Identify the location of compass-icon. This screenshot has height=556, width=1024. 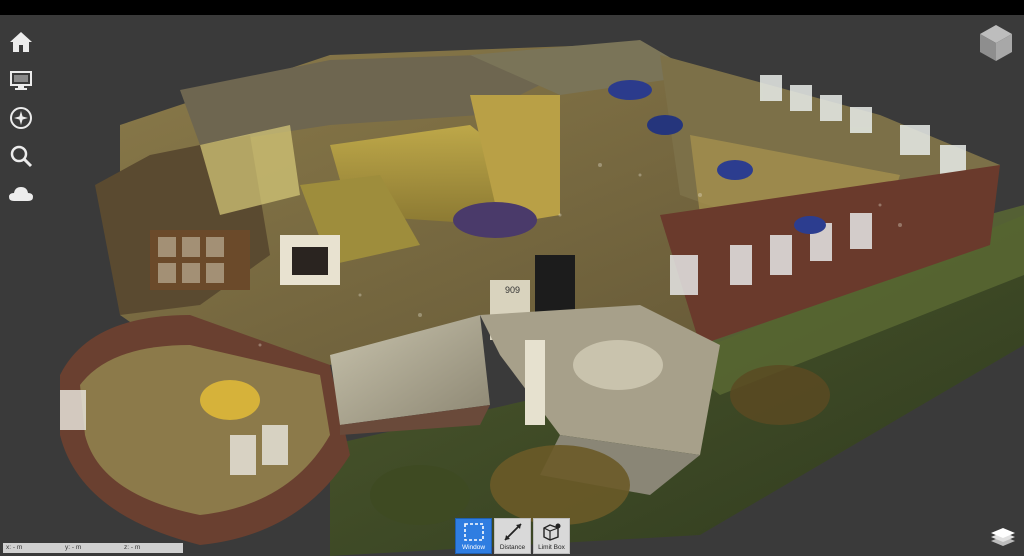
(21, 118).